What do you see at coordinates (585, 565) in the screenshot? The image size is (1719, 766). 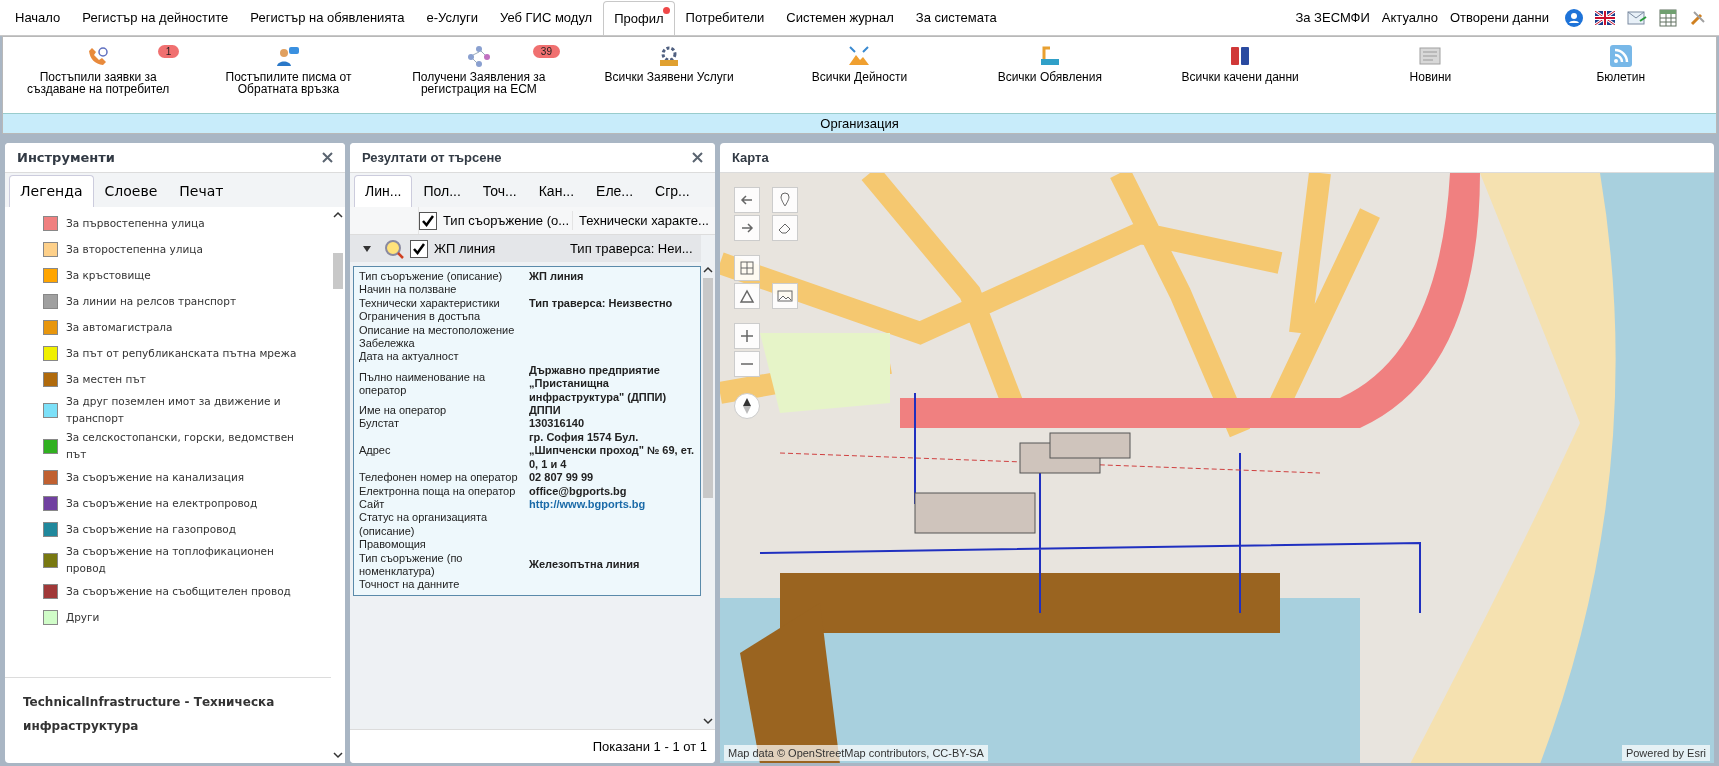 I see `field-value: Железопътна линия` at bounding box center [585, 565].